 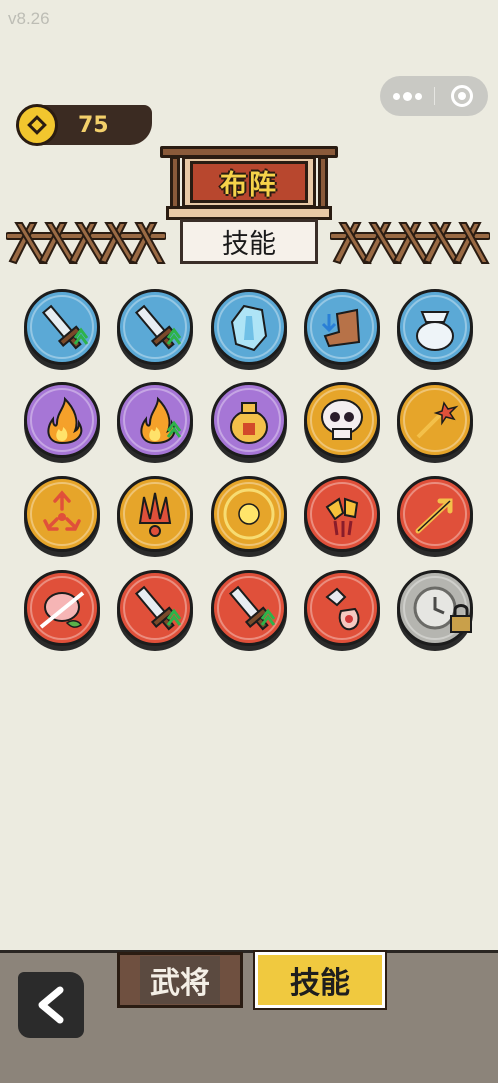 I want to click on skill-fire-upgrade, so click(x=155, y=420).